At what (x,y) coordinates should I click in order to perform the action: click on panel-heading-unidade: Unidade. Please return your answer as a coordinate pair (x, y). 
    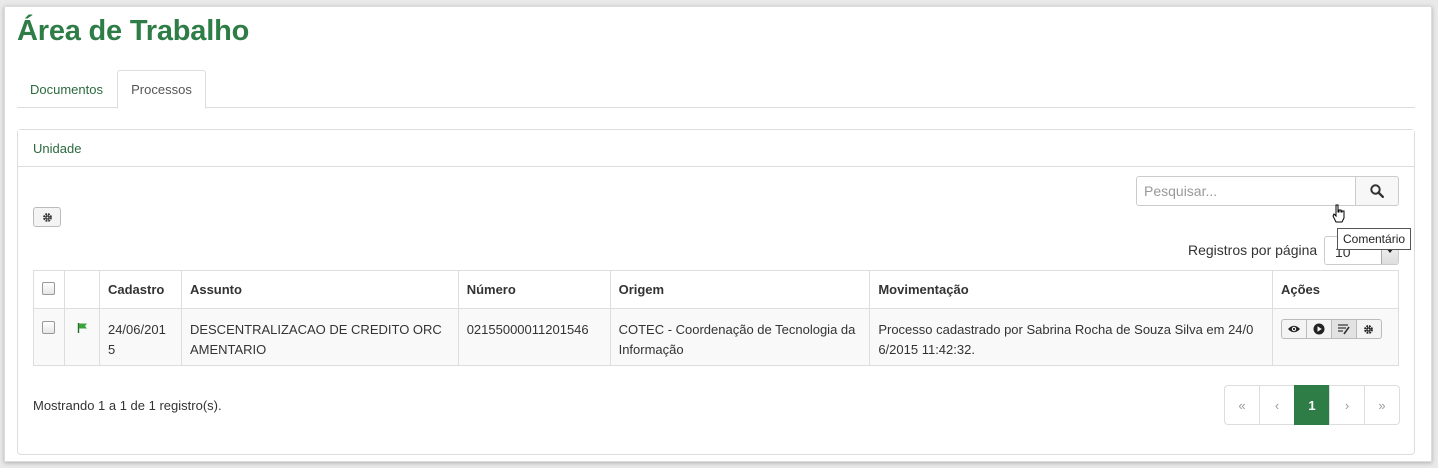
    Looking at the image, I should click on (716, 148).